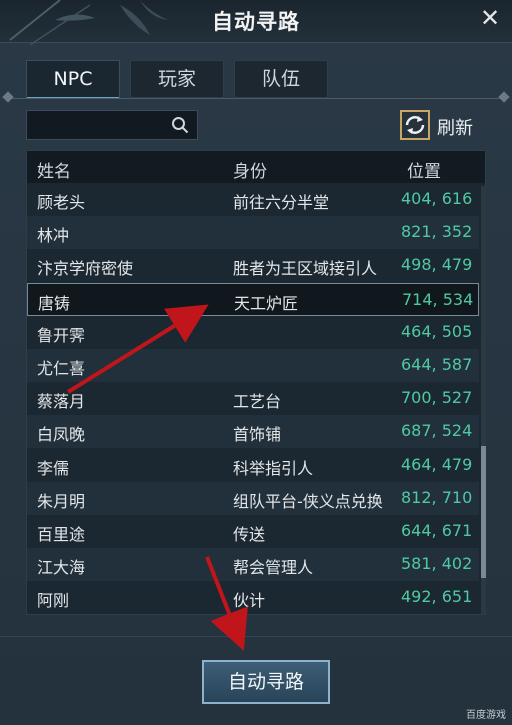  I want to click on annotation-arrow-to-row, so click(137, 349).